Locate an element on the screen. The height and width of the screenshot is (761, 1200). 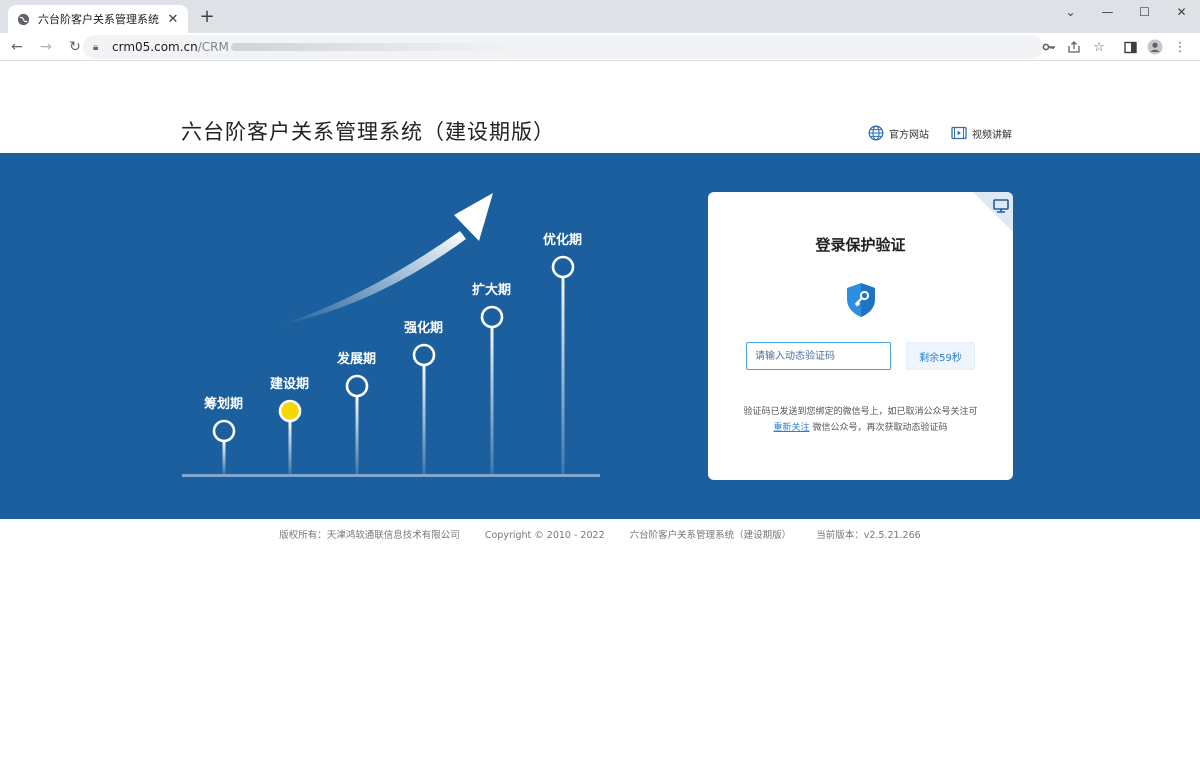
baseline is located at coordinates (391, 475).